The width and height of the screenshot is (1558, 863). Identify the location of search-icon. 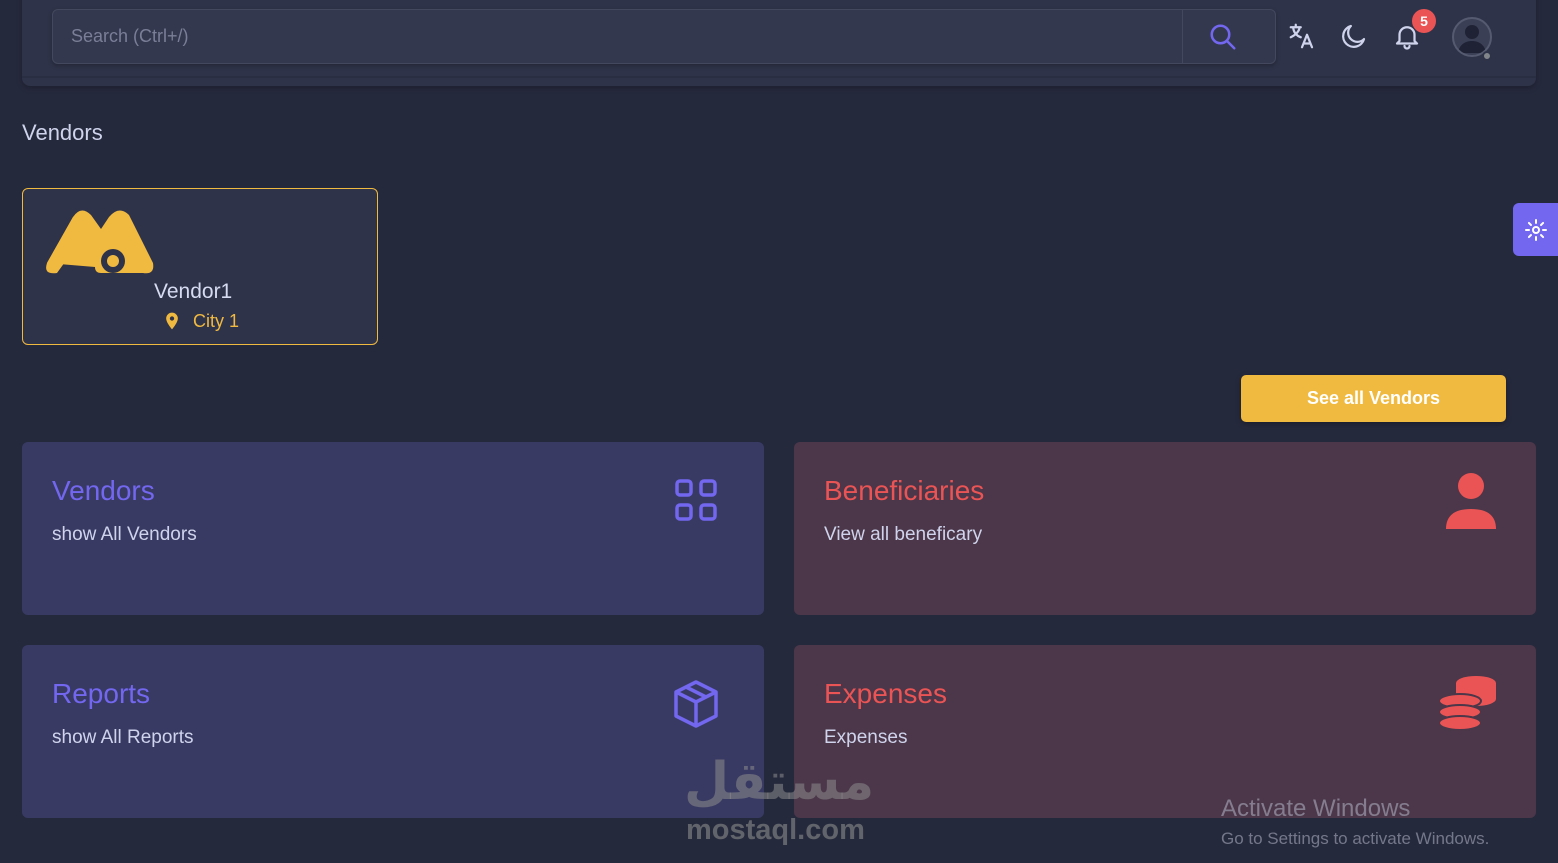
(1223, 37).